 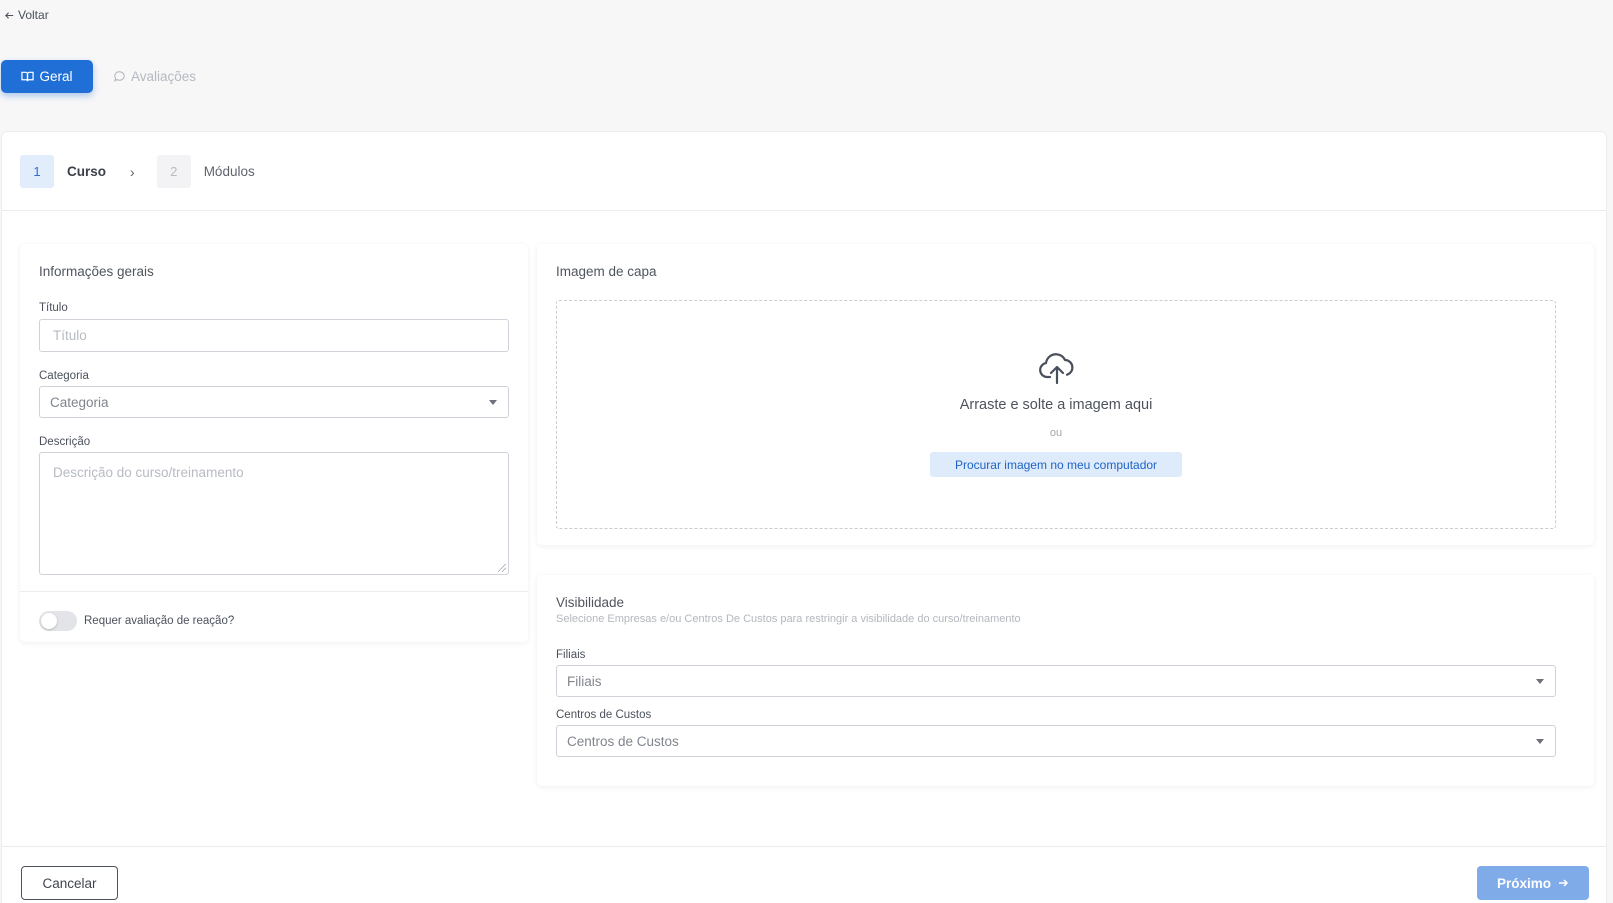 What do you see at coordinates (119, 76) in the screenshot?
I see `chat-bubble-icon` at bounding box center [119, 76].